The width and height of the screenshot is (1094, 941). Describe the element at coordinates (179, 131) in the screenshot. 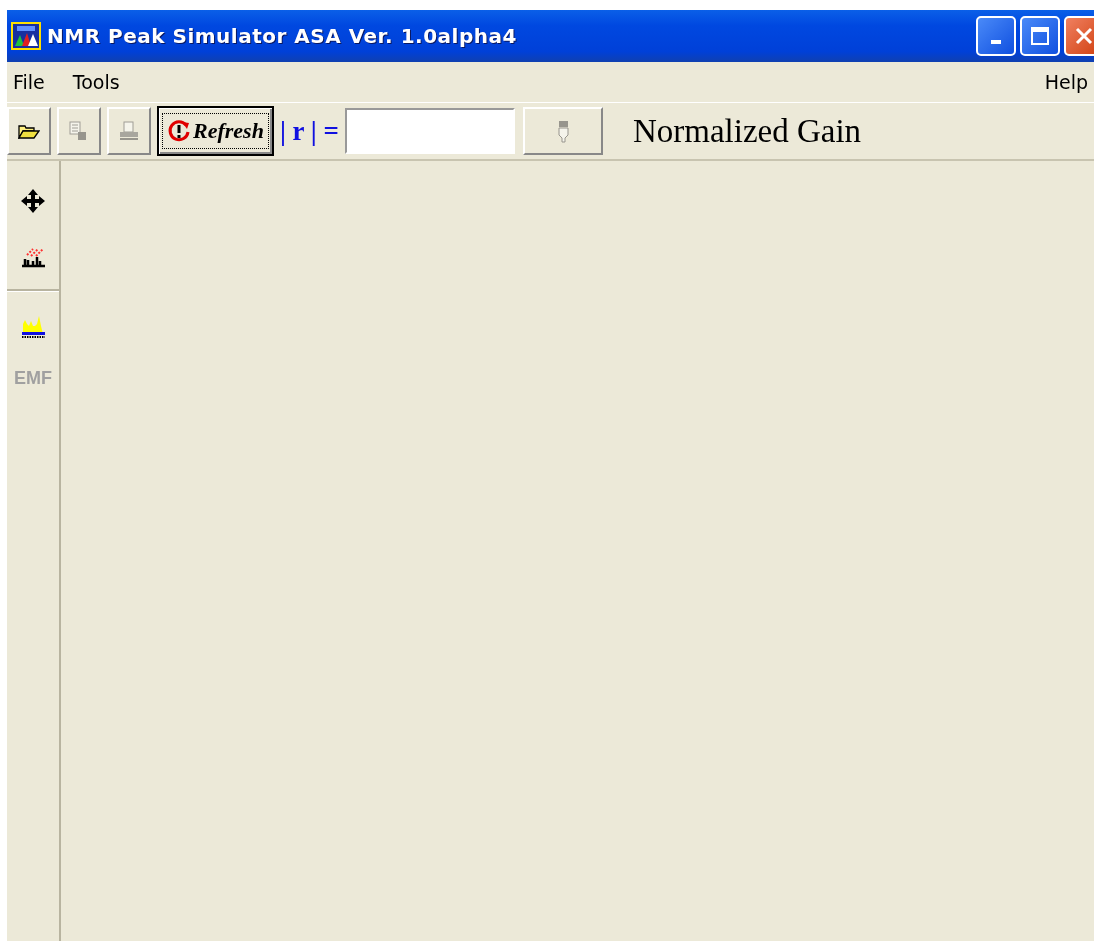

I see `refresh-icon` at that location.